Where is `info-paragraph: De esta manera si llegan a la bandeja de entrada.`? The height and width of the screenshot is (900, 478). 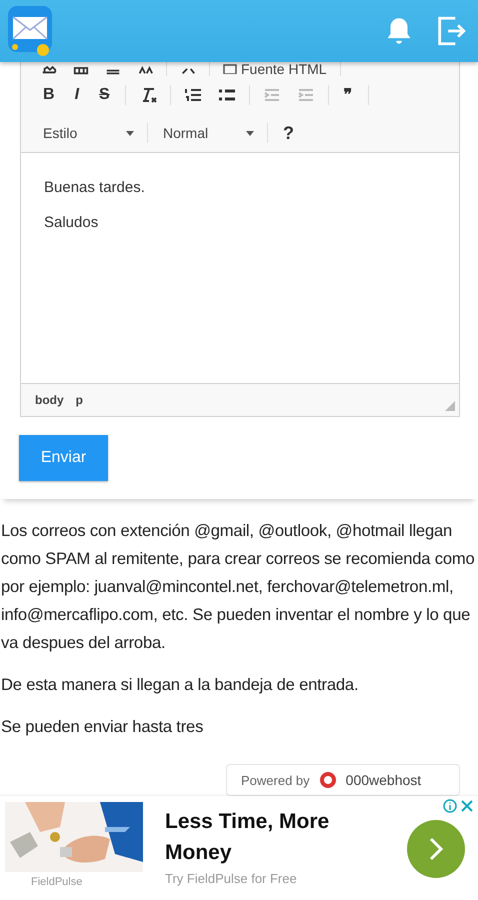 info-paragraph: De esta manera si llegan a la bandeja de entrada. is located at coordinates (180, 685).